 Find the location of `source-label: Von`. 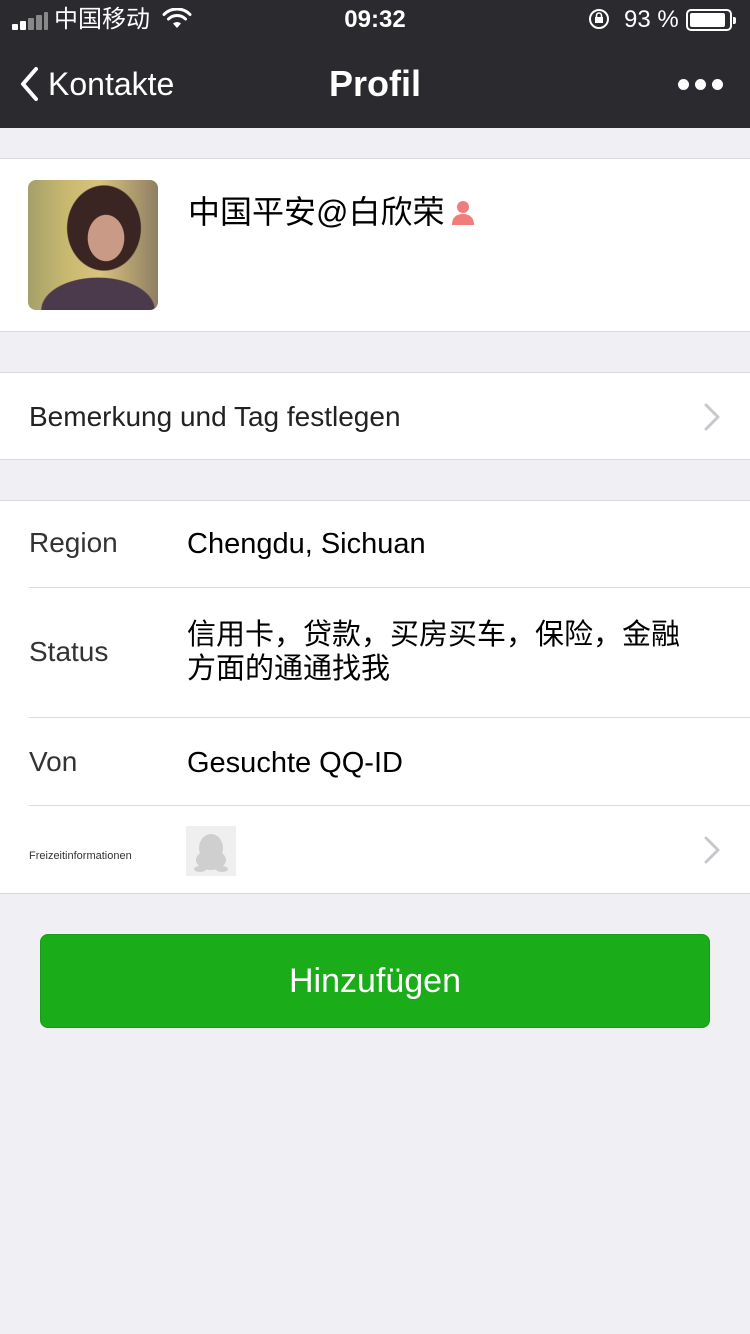

source-label: Von is located at coordinates (53, 761).